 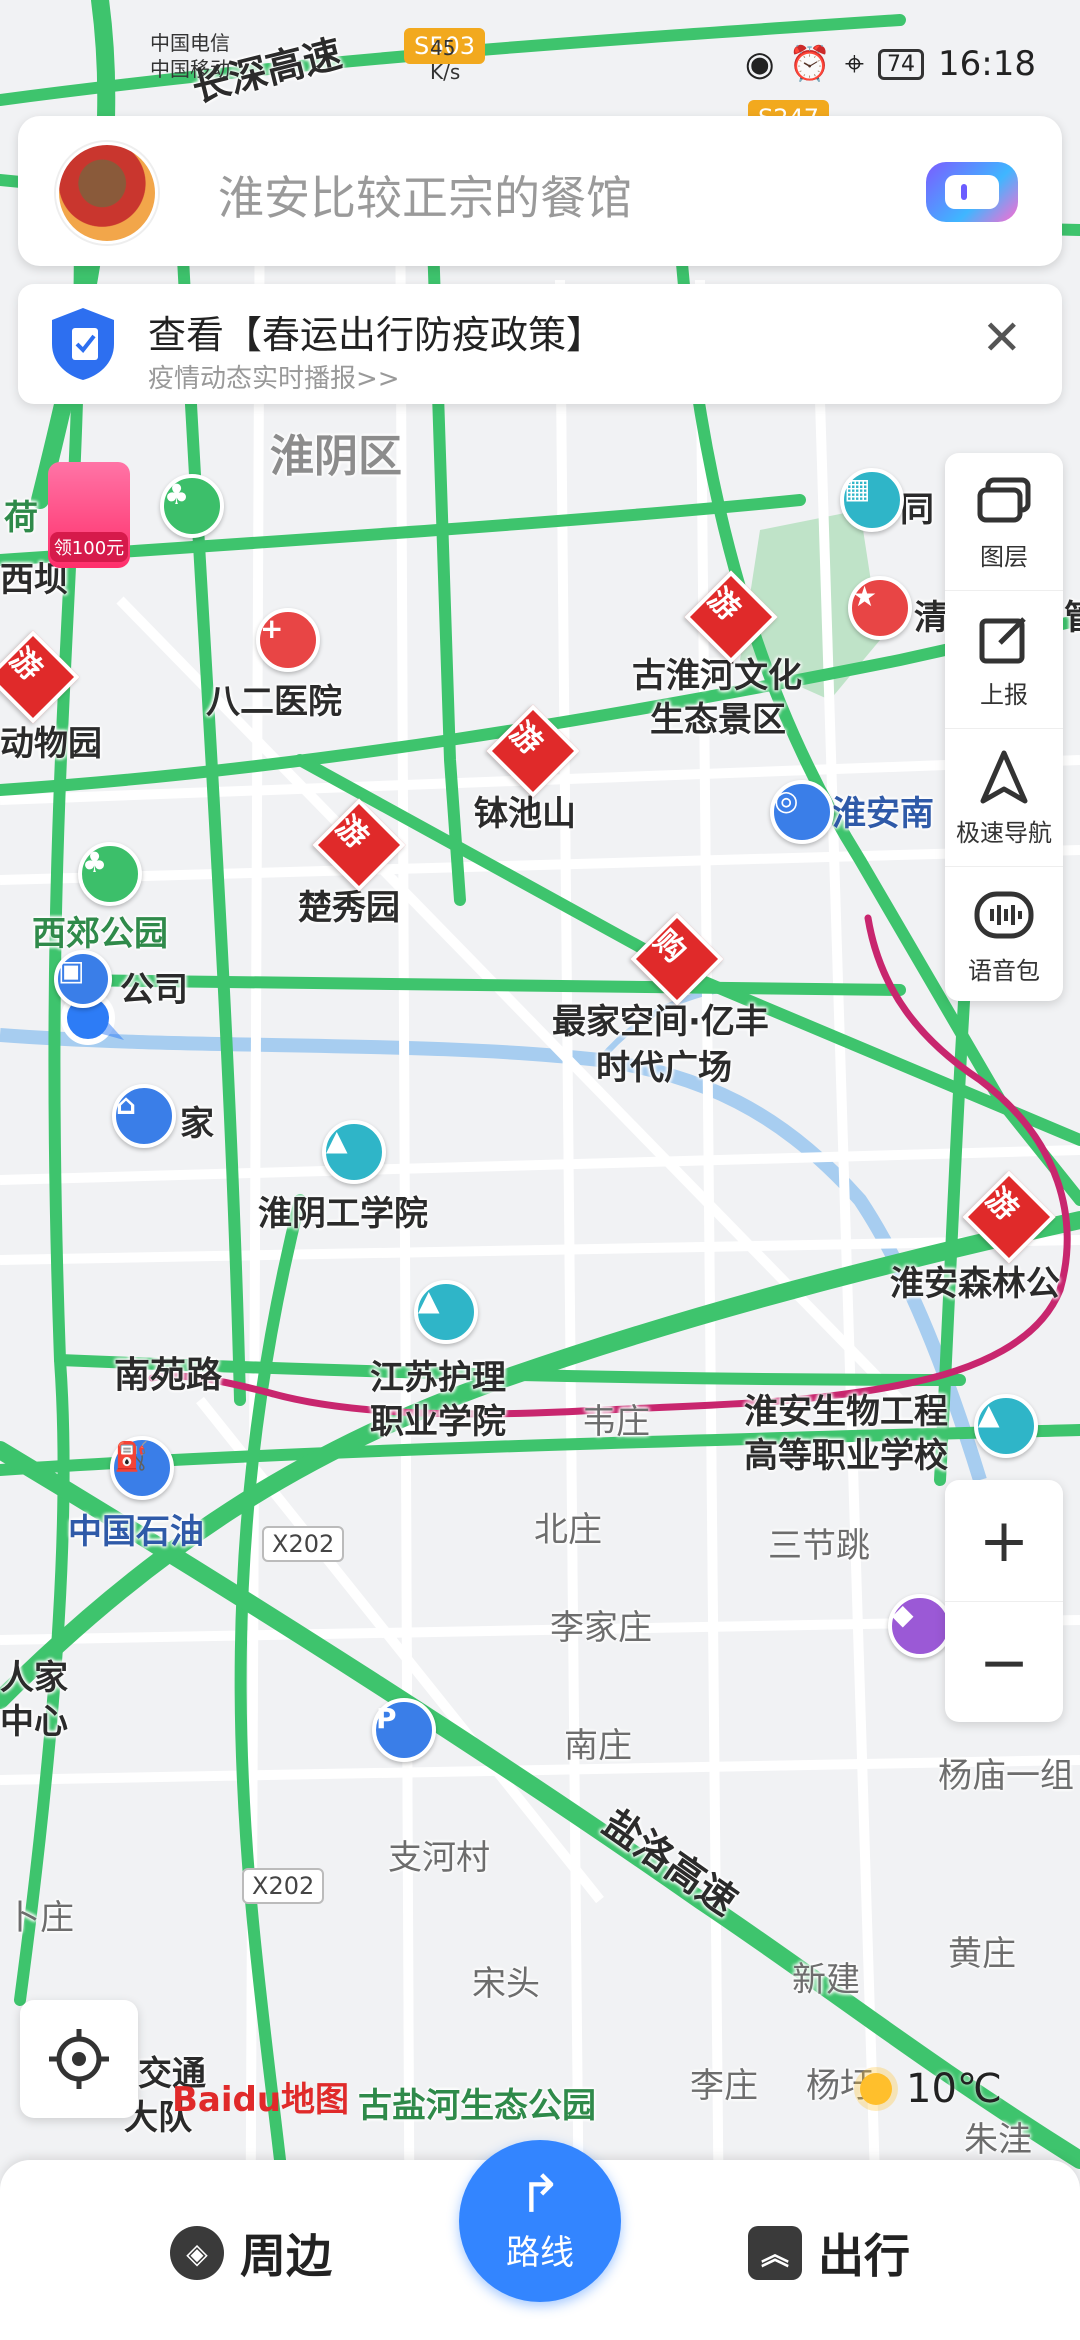 What do you see at coordinates (274, 376) in the screenshot?
I see `notice-subtitle: 疫情动态实时播报>>` at bounding box center [274, 376].